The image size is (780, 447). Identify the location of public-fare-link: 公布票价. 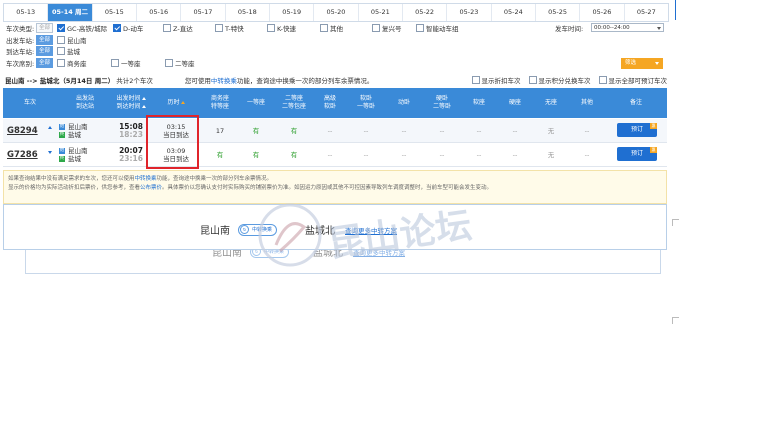
(151, 188).